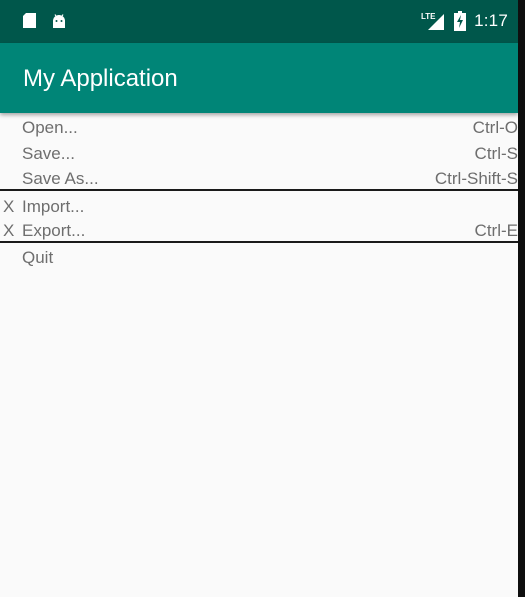 The height and width of the screenshot is (597, 525). Describe the element at coordinates (259, 21) in the screenshot. I see `status-bar: LTE 1:17` at that location.